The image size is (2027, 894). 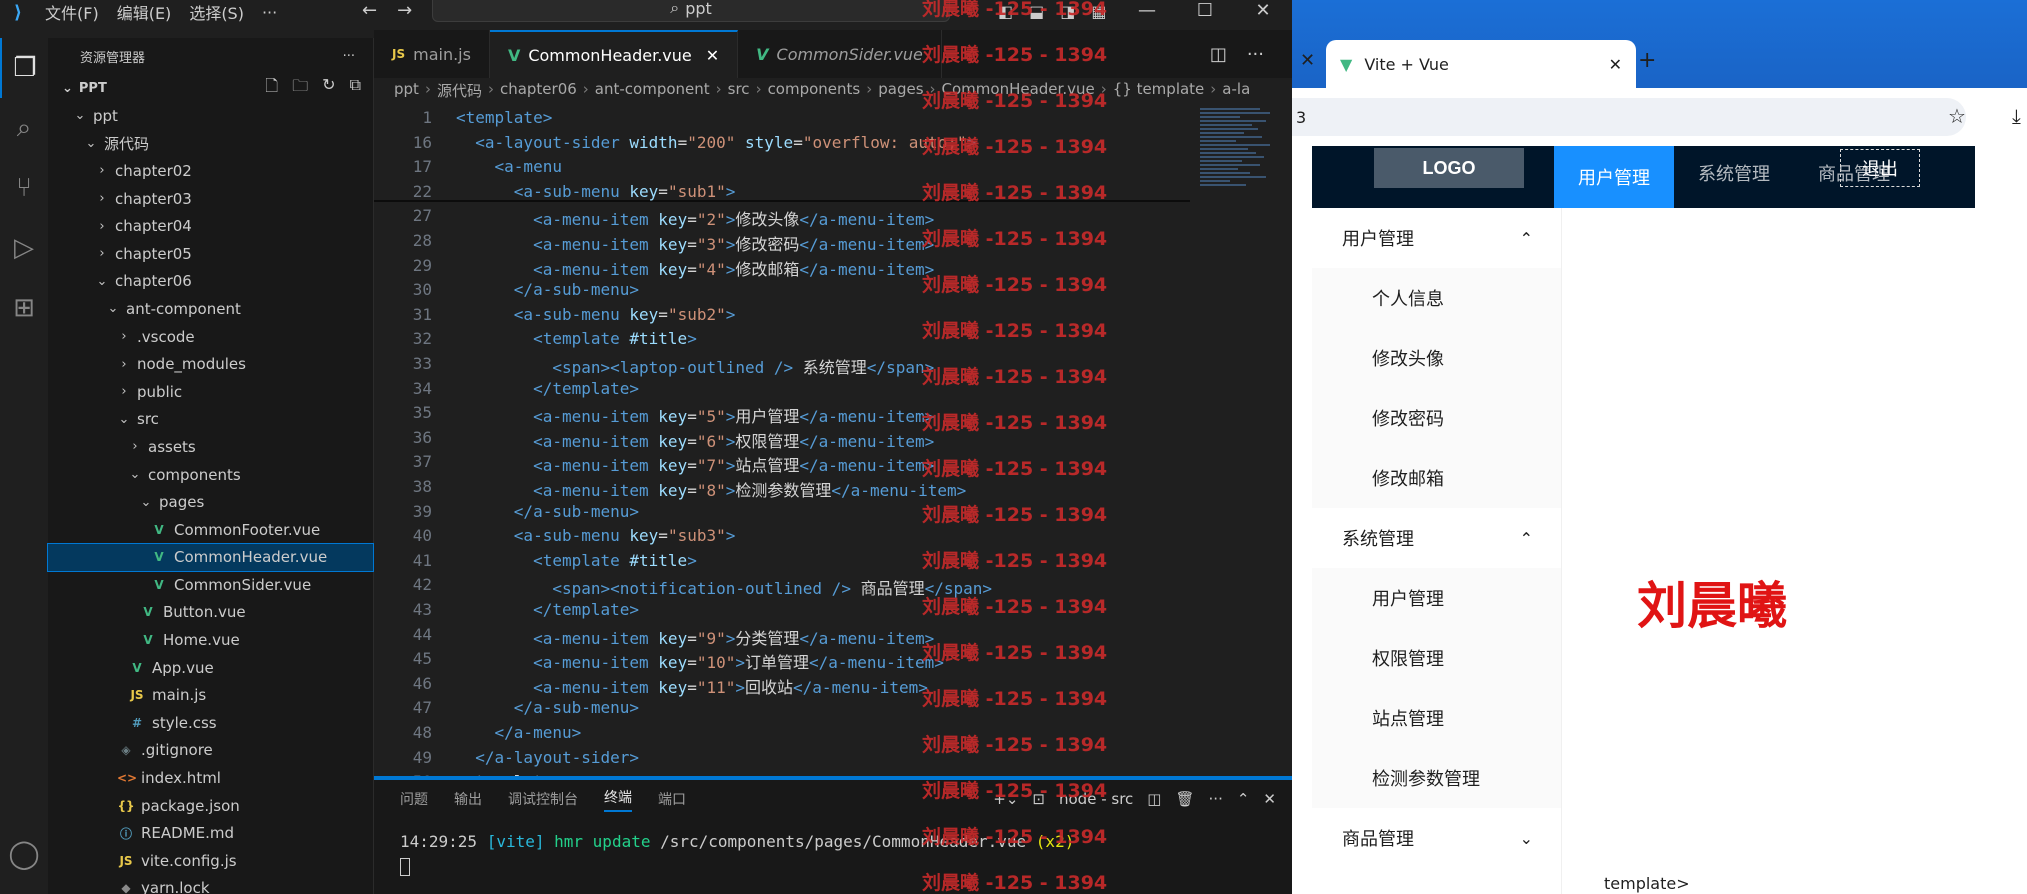 I want to click on tree-item: ⌄ src, so click(x=210, y=420).